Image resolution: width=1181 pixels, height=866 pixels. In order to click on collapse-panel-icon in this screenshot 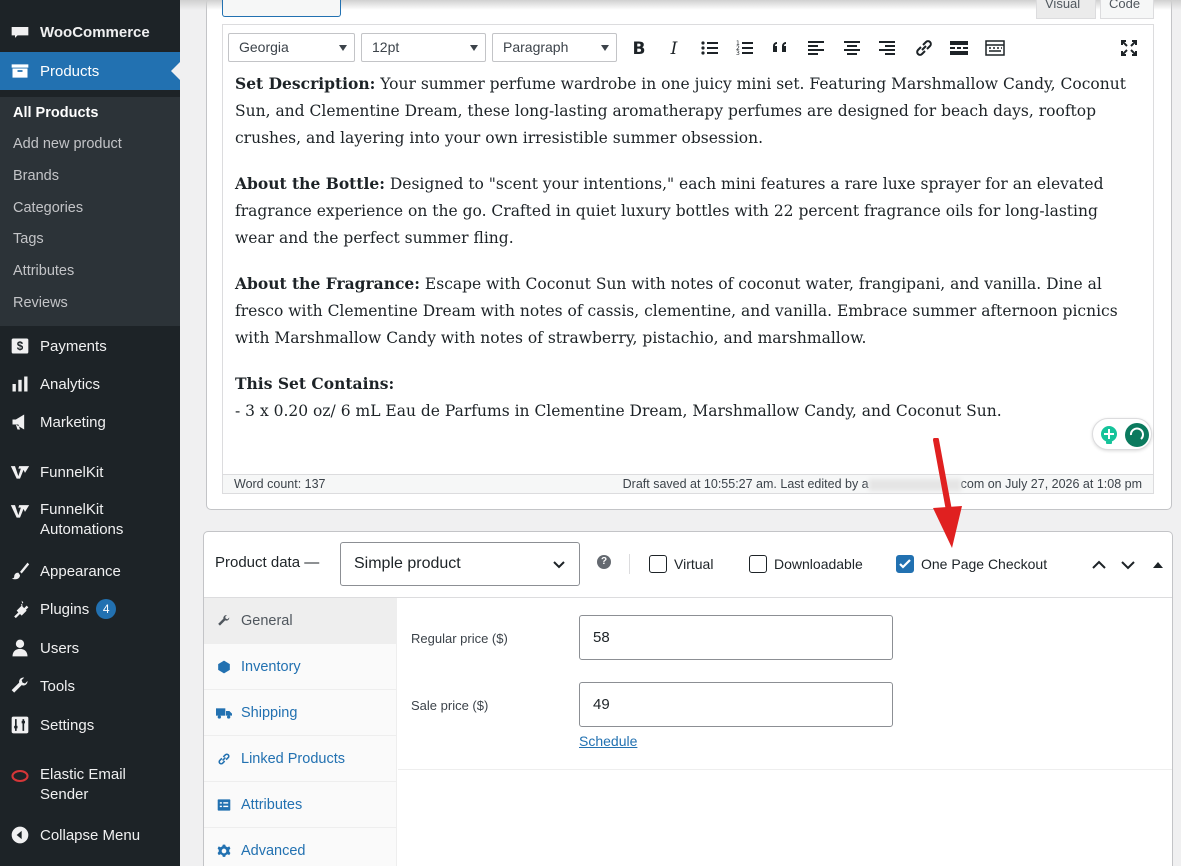, I will do `click(1158, 565)`.